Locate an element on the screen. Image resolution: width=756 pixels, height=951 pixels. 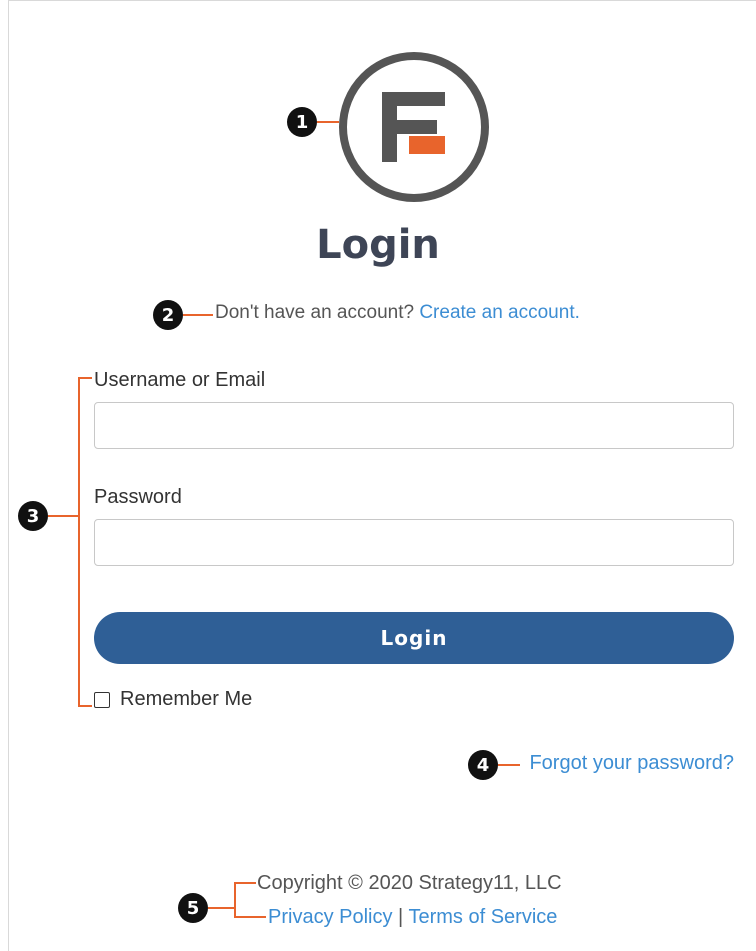
formidable-logo-icon is located at coordinates (414, 127).